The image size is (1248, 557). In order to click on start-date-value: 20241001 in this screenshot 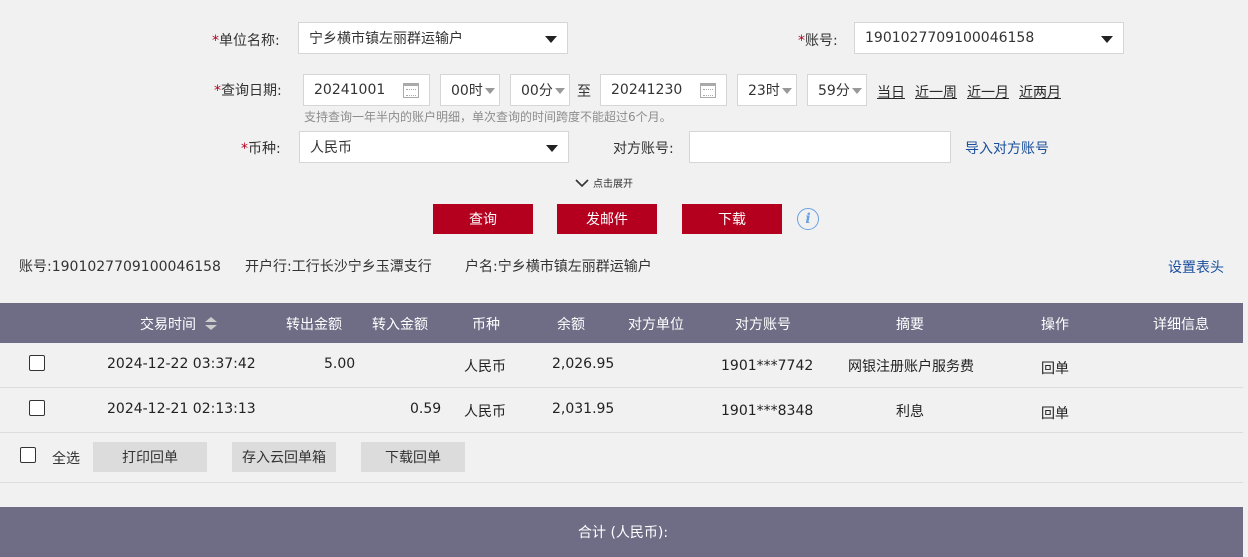, I will do `click(350, 90)`.